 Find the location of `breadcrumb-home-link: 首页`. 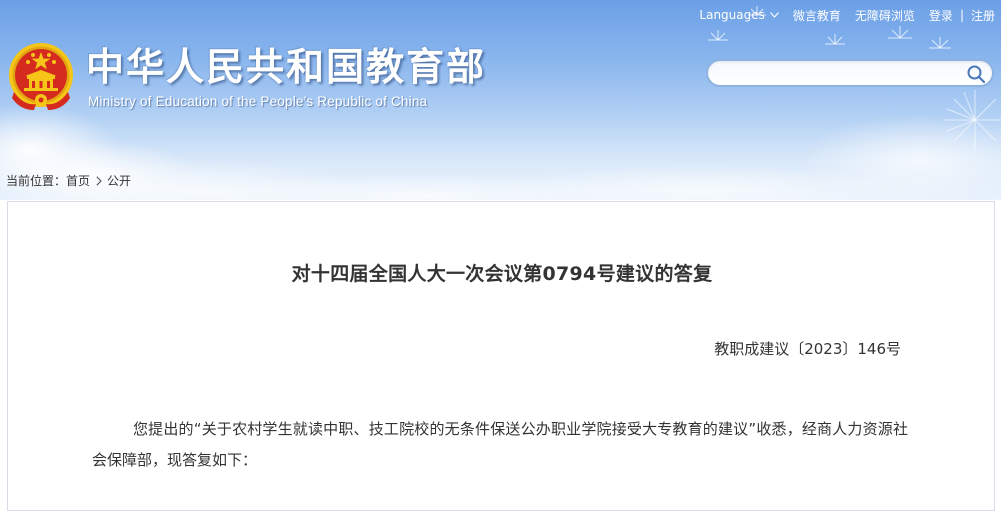

breadcrumb-home-link: 首页 is located at coordinates (78, 180).